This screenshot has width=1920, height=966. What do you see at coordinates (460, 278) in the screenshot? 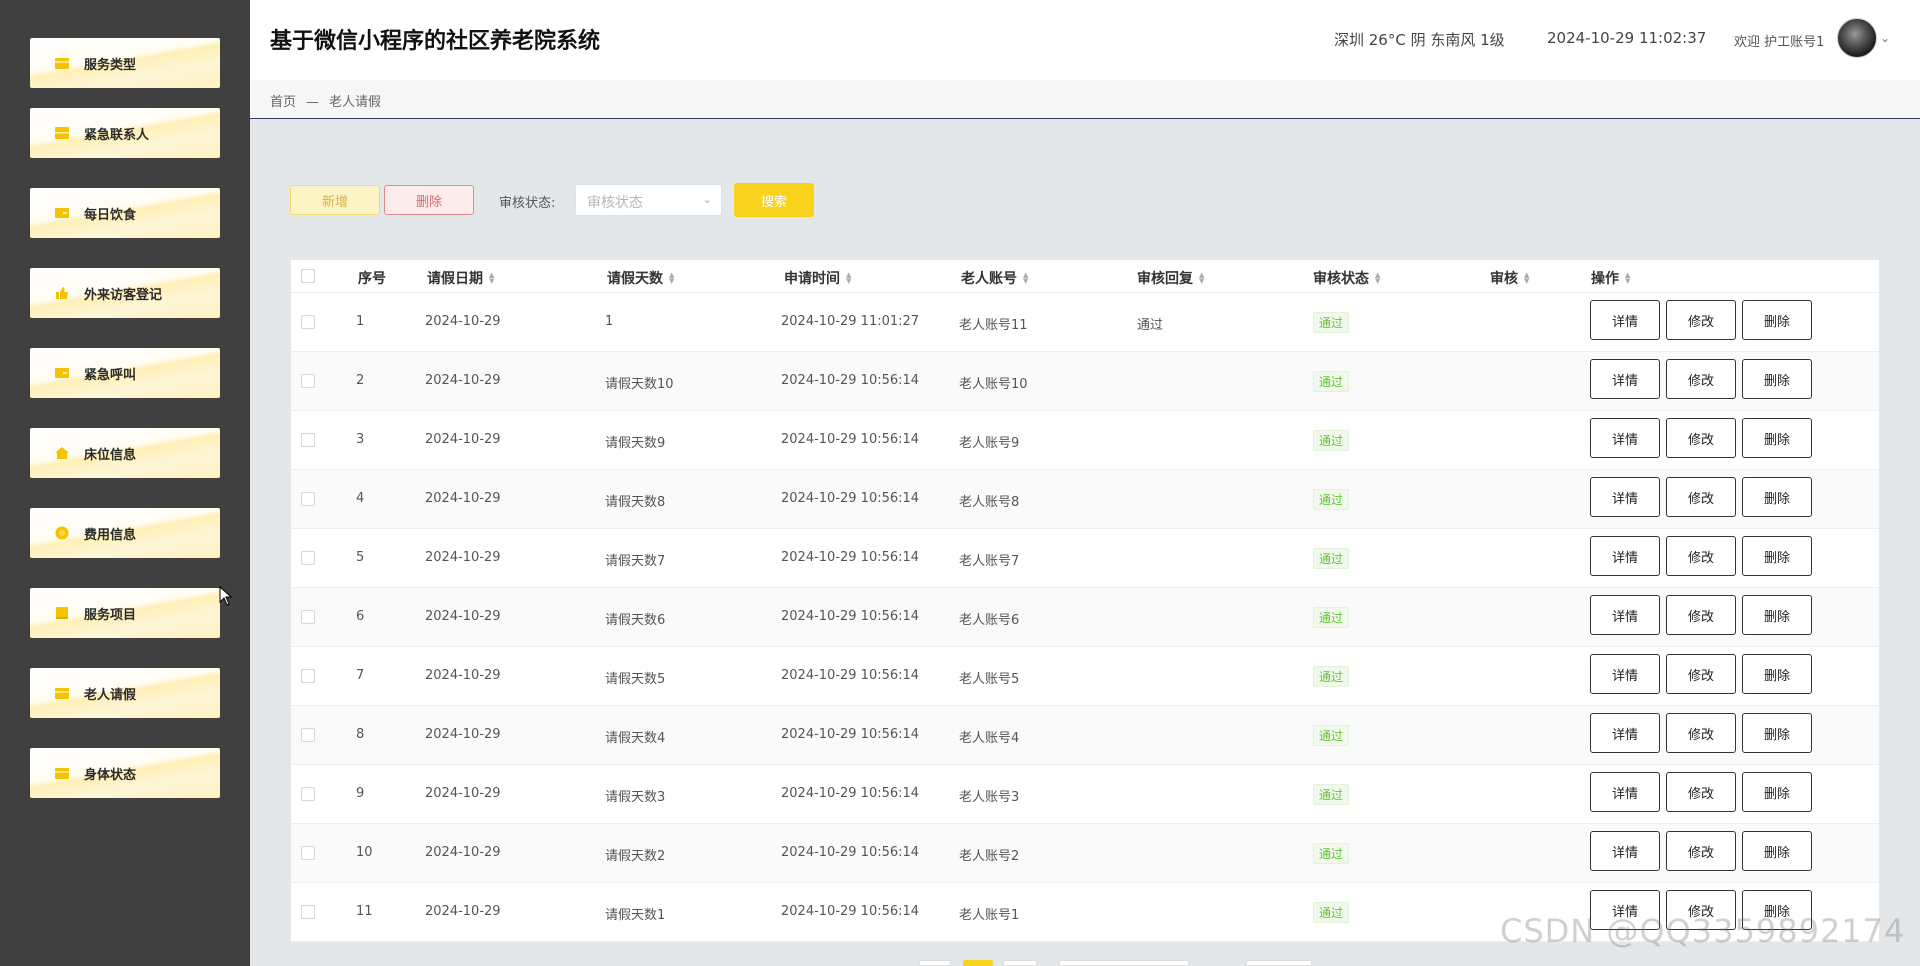
I see `column-header-2: 请假日期 ▲ ▼` at bounding box center [460, 278].